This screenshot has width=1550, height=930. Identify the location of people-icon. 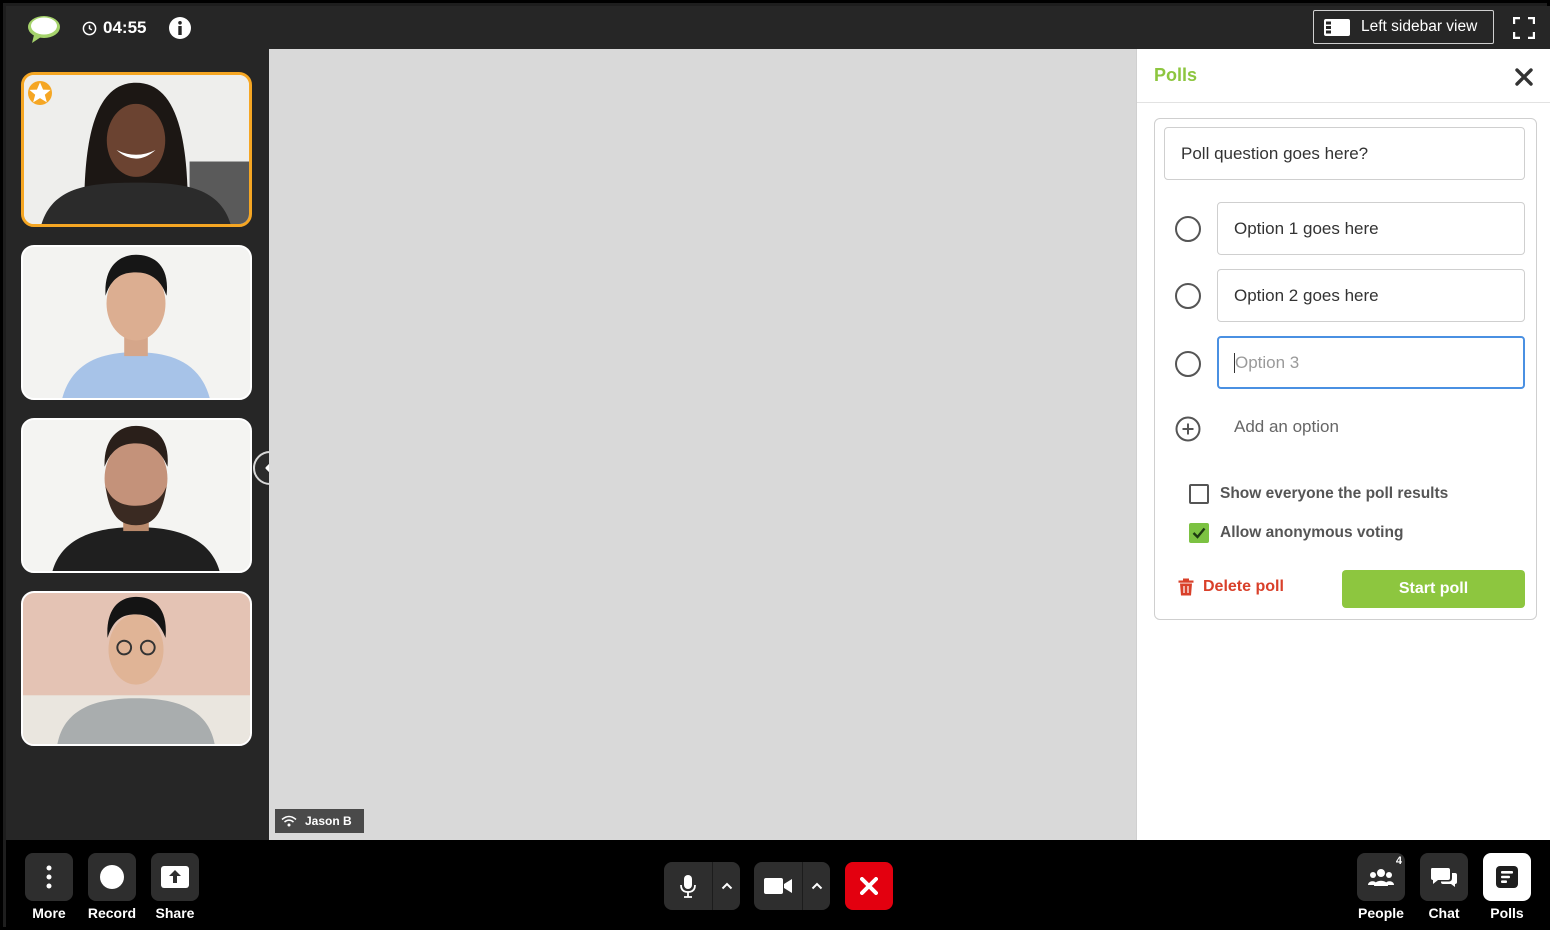
(1381, 877).